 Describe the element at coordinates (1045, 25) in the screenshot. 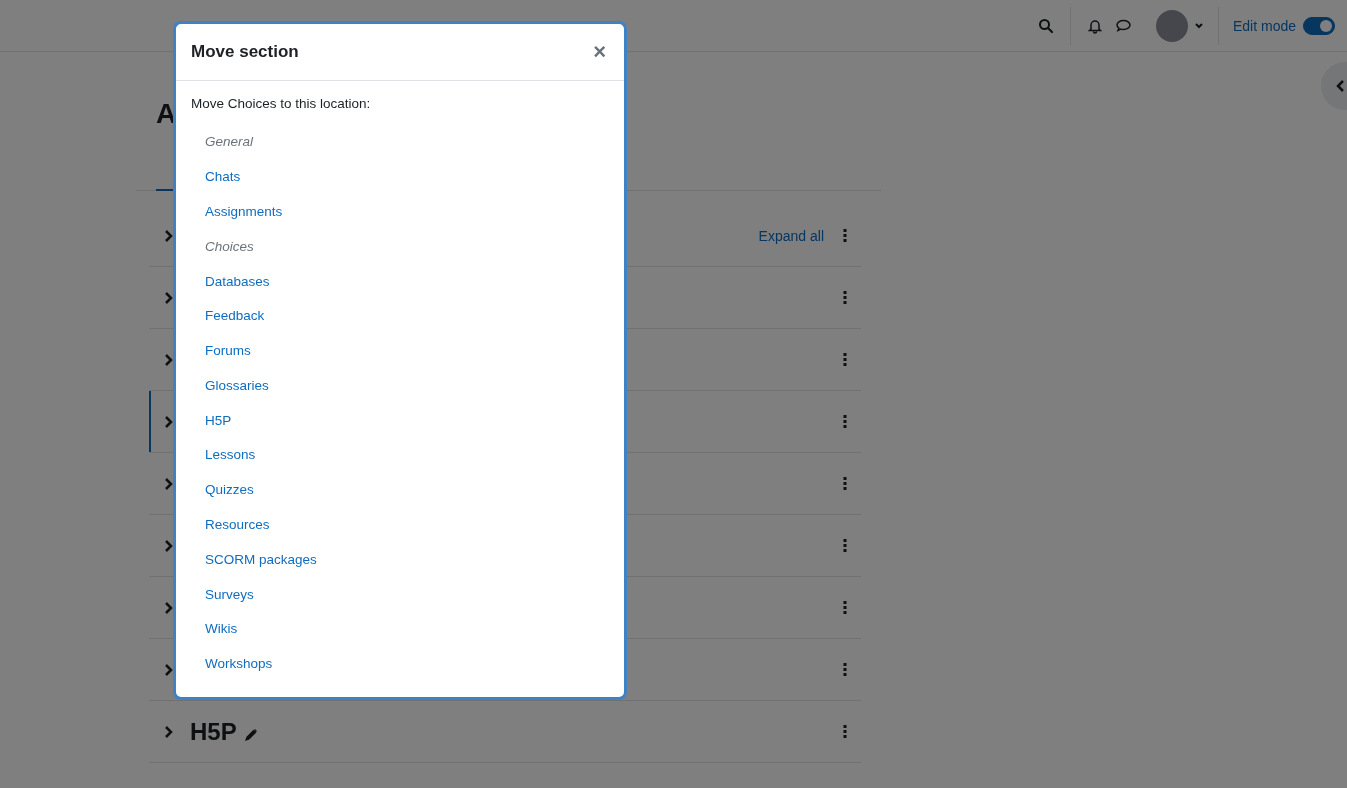

I see `search-icon` at that location.